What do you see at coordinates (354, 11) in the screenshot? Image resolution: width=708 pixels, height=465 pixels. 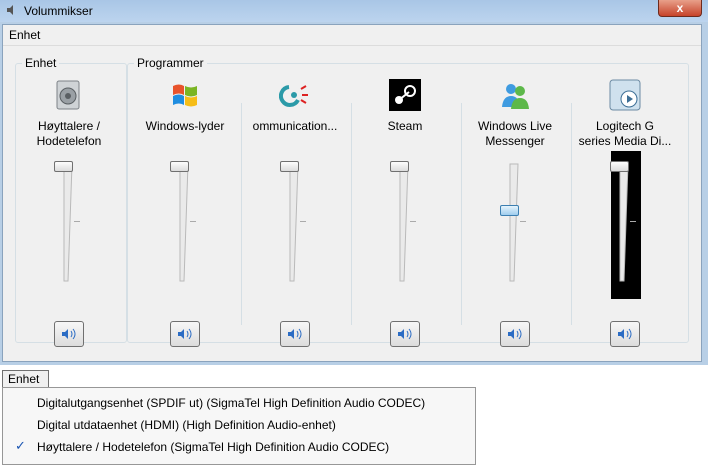 I see `title-bar: Volummikser x` at bounding box center [354, 11].